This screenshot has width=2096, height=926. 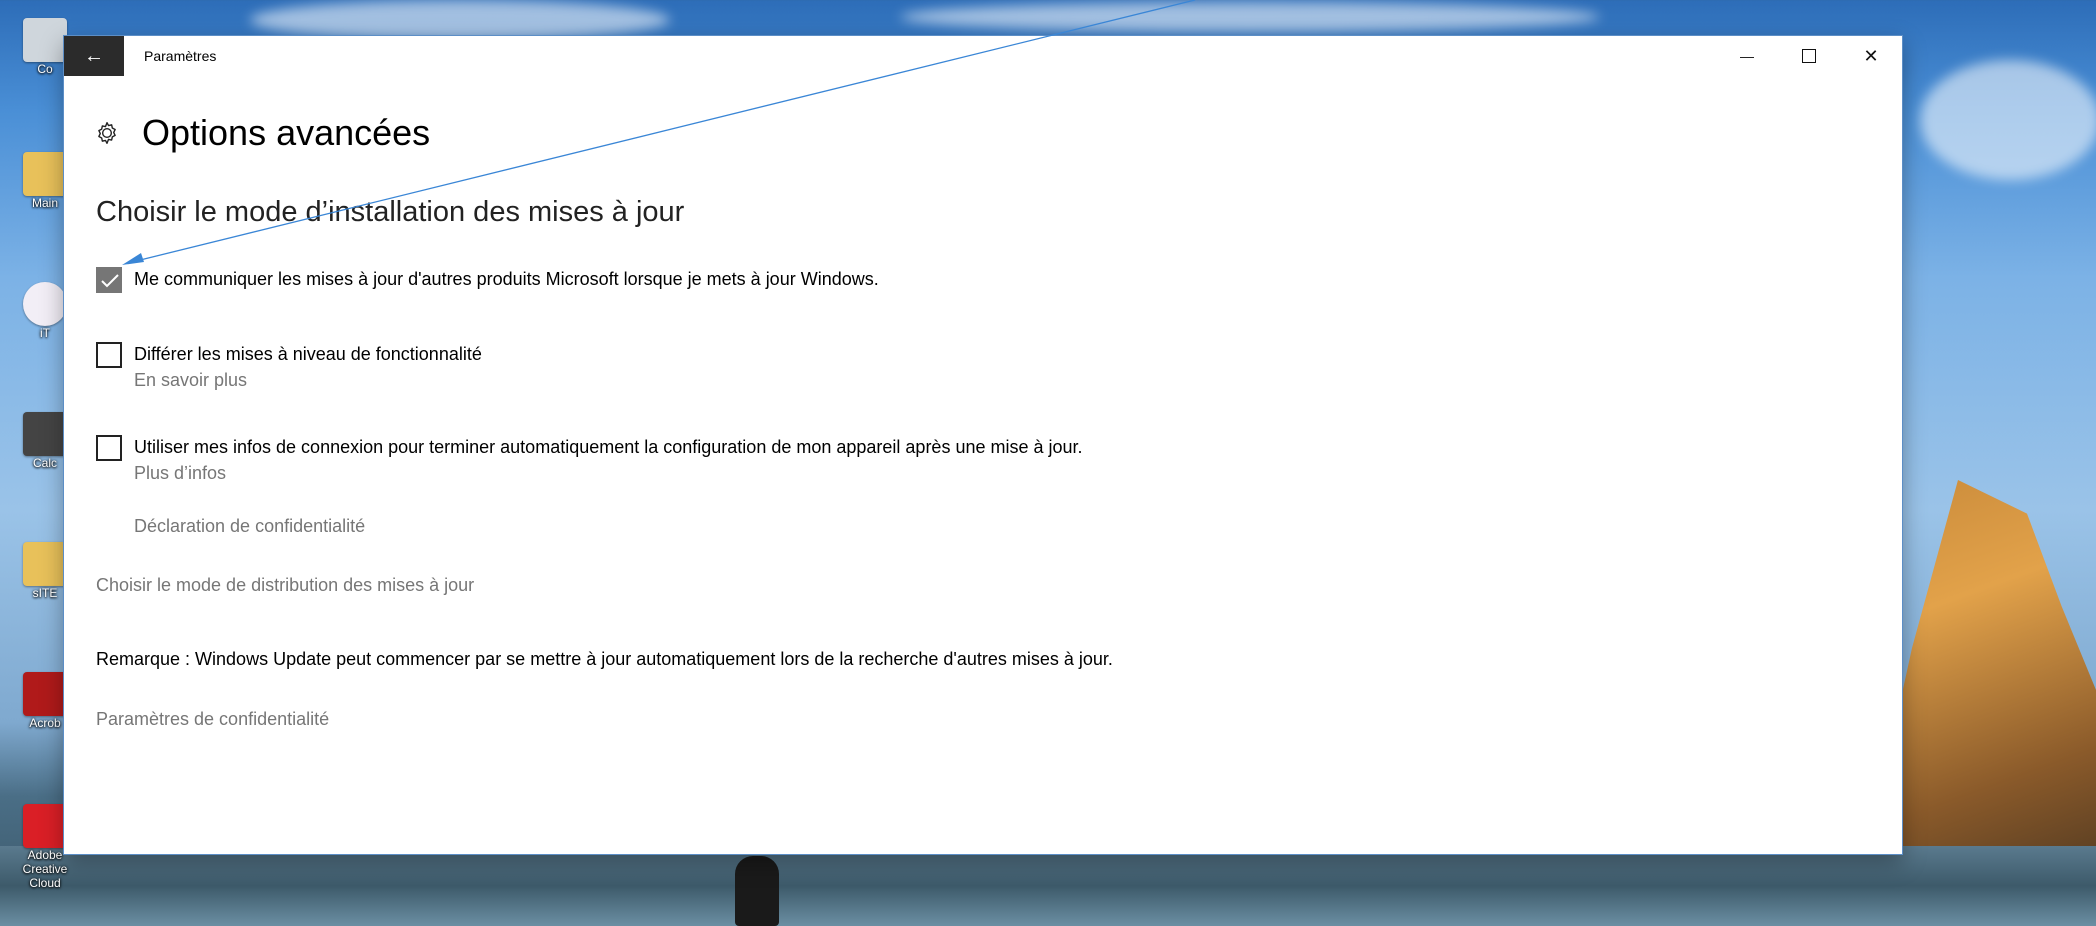 What do you see at coordinates (180, 56) in the screenshot?
I see `window-title: Paramètres` at bounding box center [180, 56].